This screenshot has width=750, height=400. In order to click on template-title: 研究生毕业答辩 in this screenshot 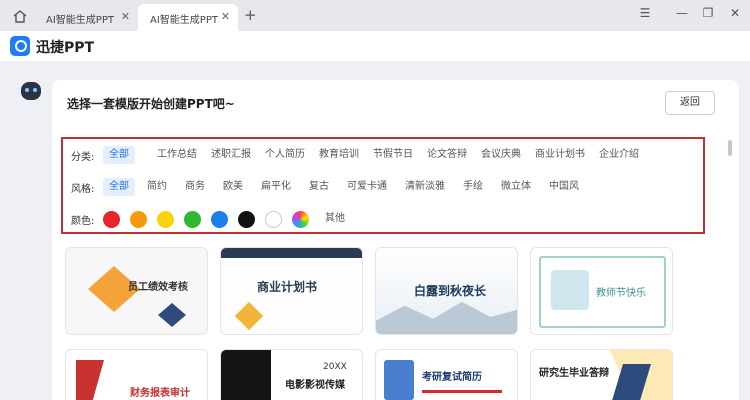, I will do `click(574, 373)`.